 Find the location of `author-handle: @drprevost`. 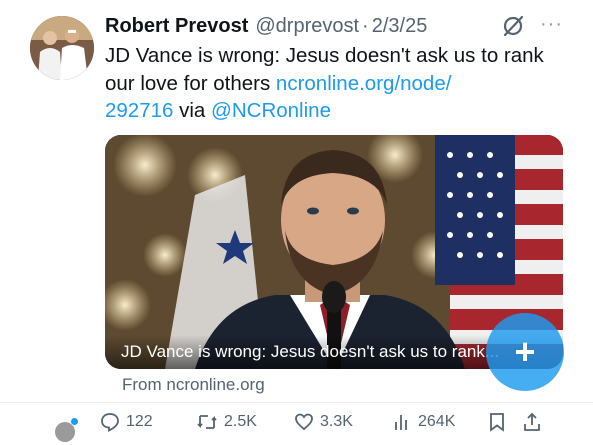

author-handle: @drprevost is located at coordinates (307, 26).